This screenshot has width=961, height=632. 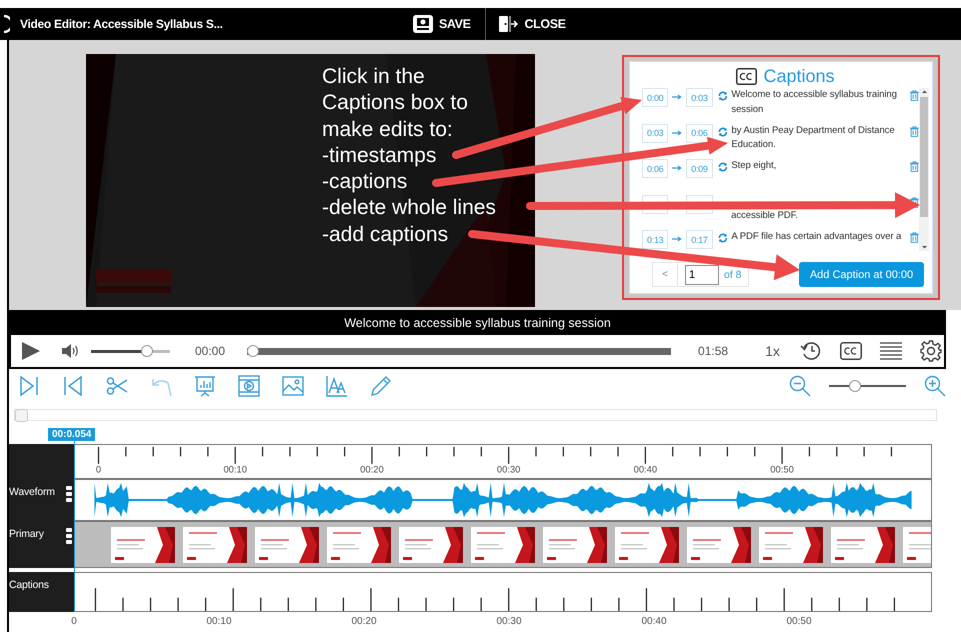 What do you see at coordinates (861, 274) in the screenshot?
I see `add-caption-button: Add Caption at 00:00` at bounding box center [861, 274].